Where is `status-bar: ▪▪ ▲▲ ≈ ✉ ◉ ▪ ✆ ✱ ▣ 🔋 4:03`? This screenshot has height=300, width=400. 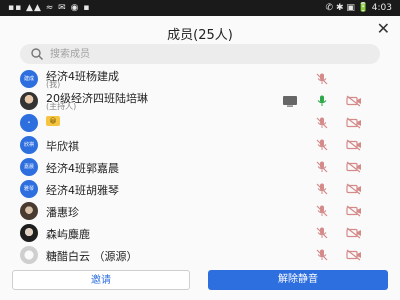 status-bar: ▪▪ ▲▲ ≈ ✉ ◉ ▪ ✆ ✱ ▣ 🔋 4:03 is located at coordinates (200, 8).